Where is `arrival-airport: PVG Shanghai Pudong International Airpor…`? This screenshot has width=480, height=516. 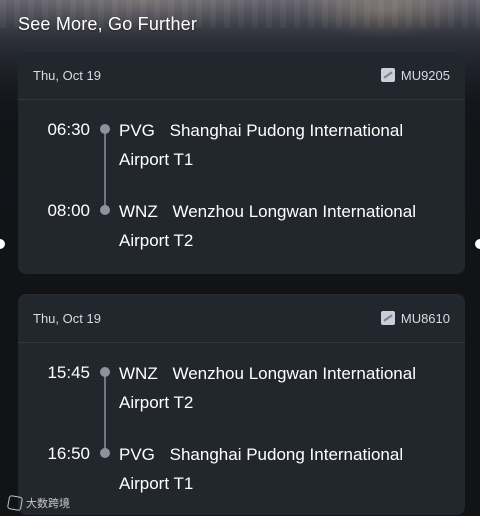
arrival-airport: PVG Shanghai Pudong International Airpor… is located at coordinates (284, 469).